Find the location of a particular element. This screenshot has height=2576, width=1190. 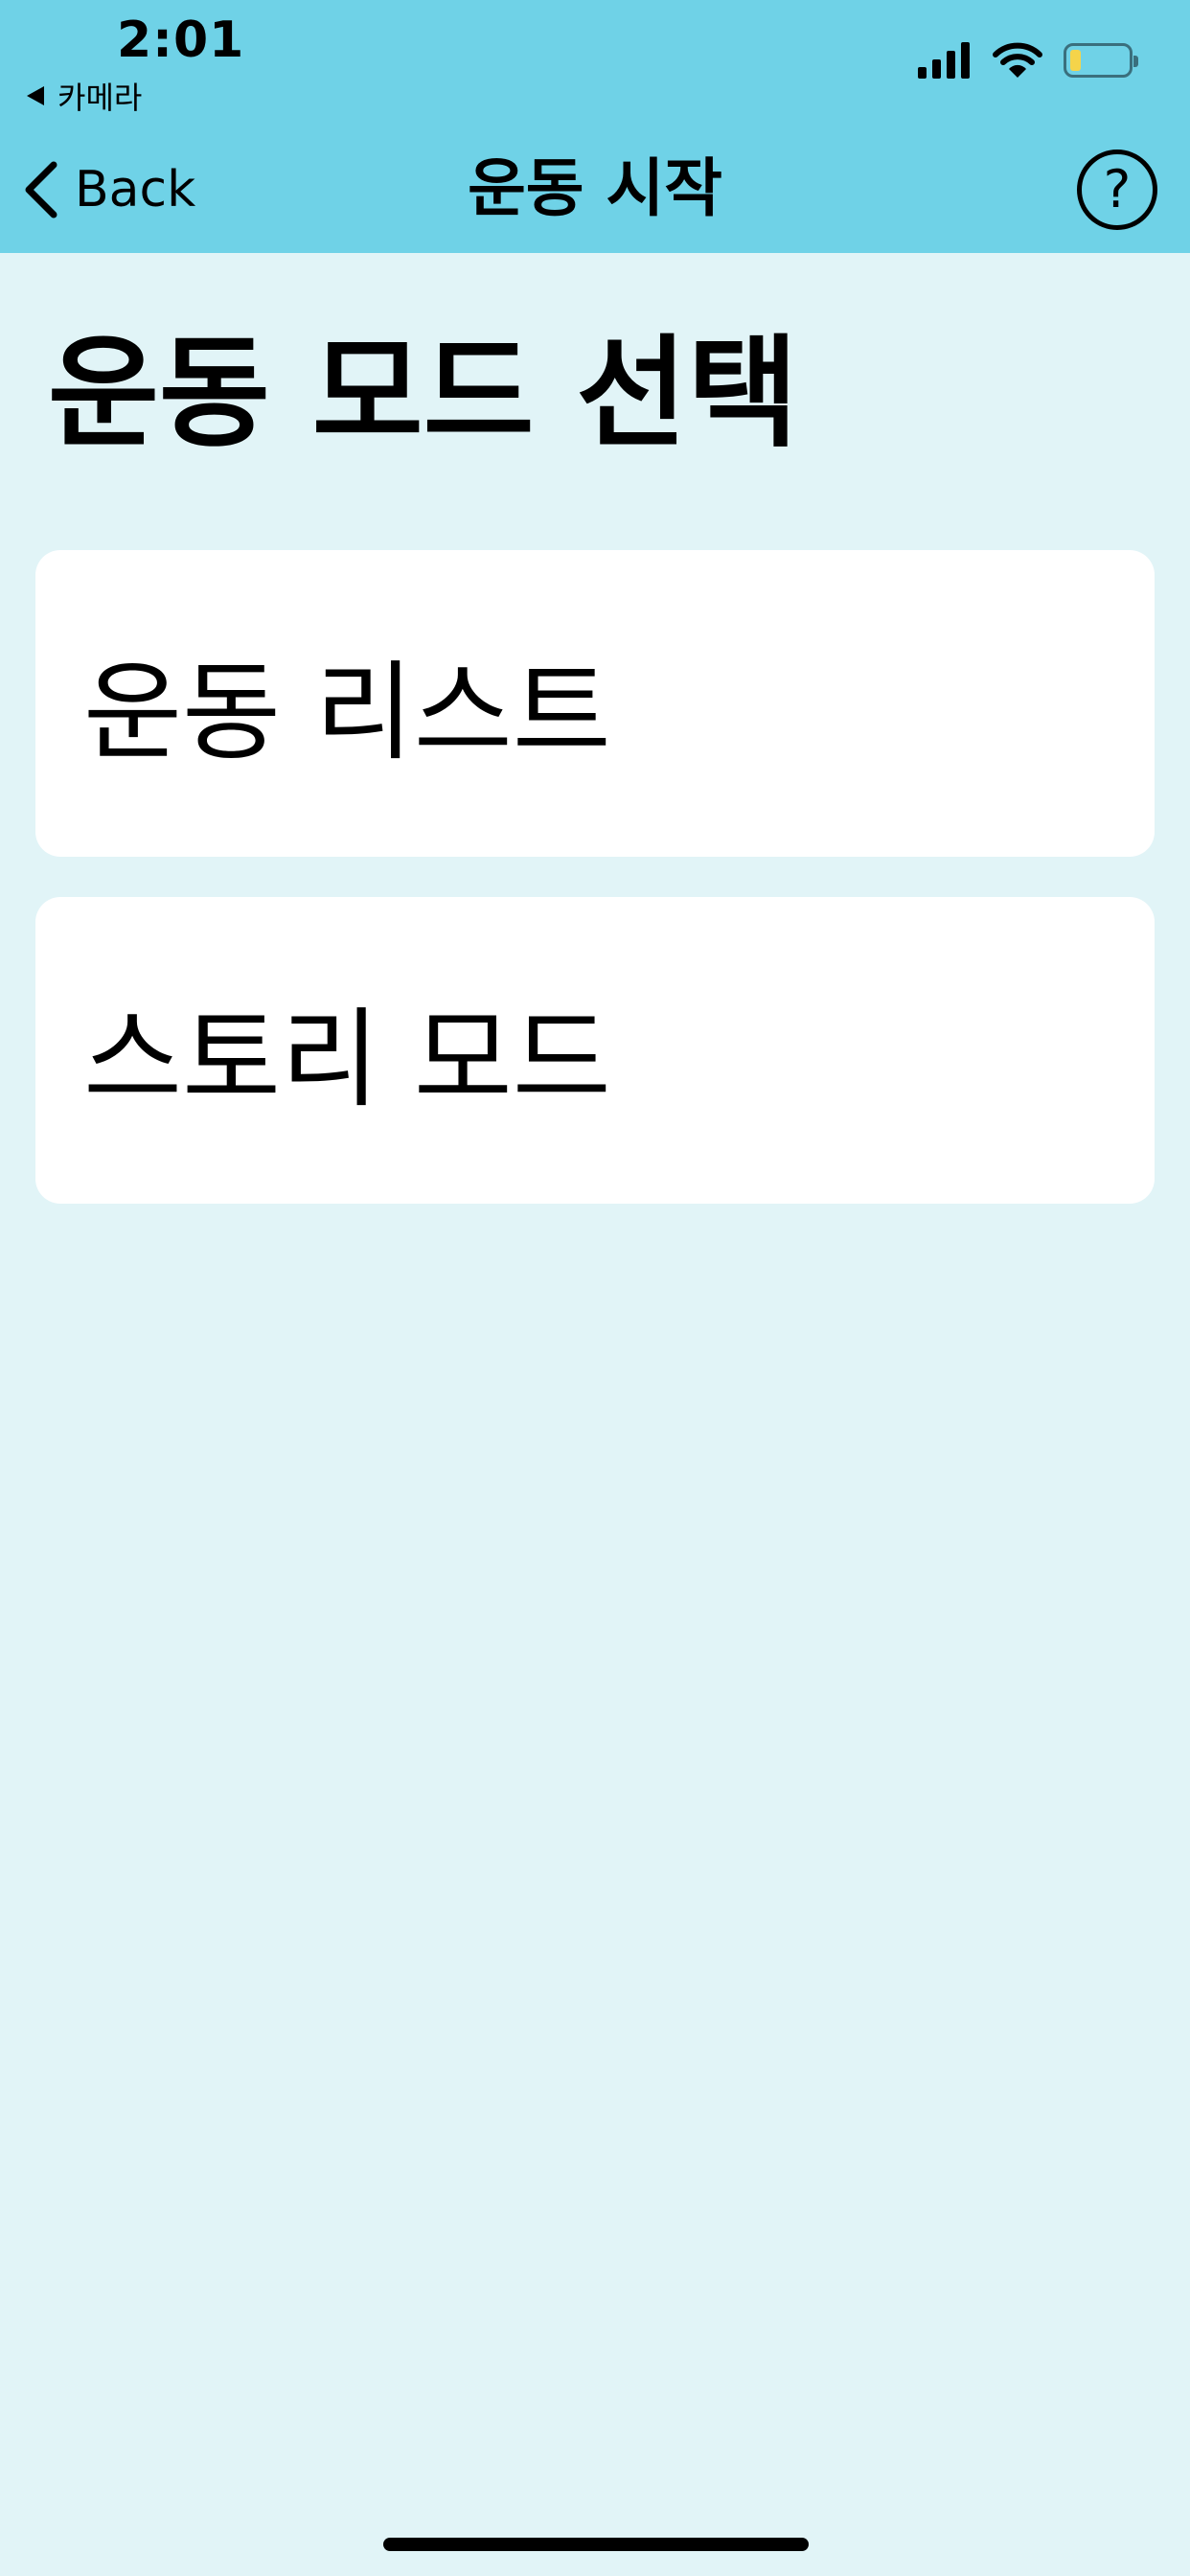

back-to-app-link: 카메라 is located at coordinates (85, 96).